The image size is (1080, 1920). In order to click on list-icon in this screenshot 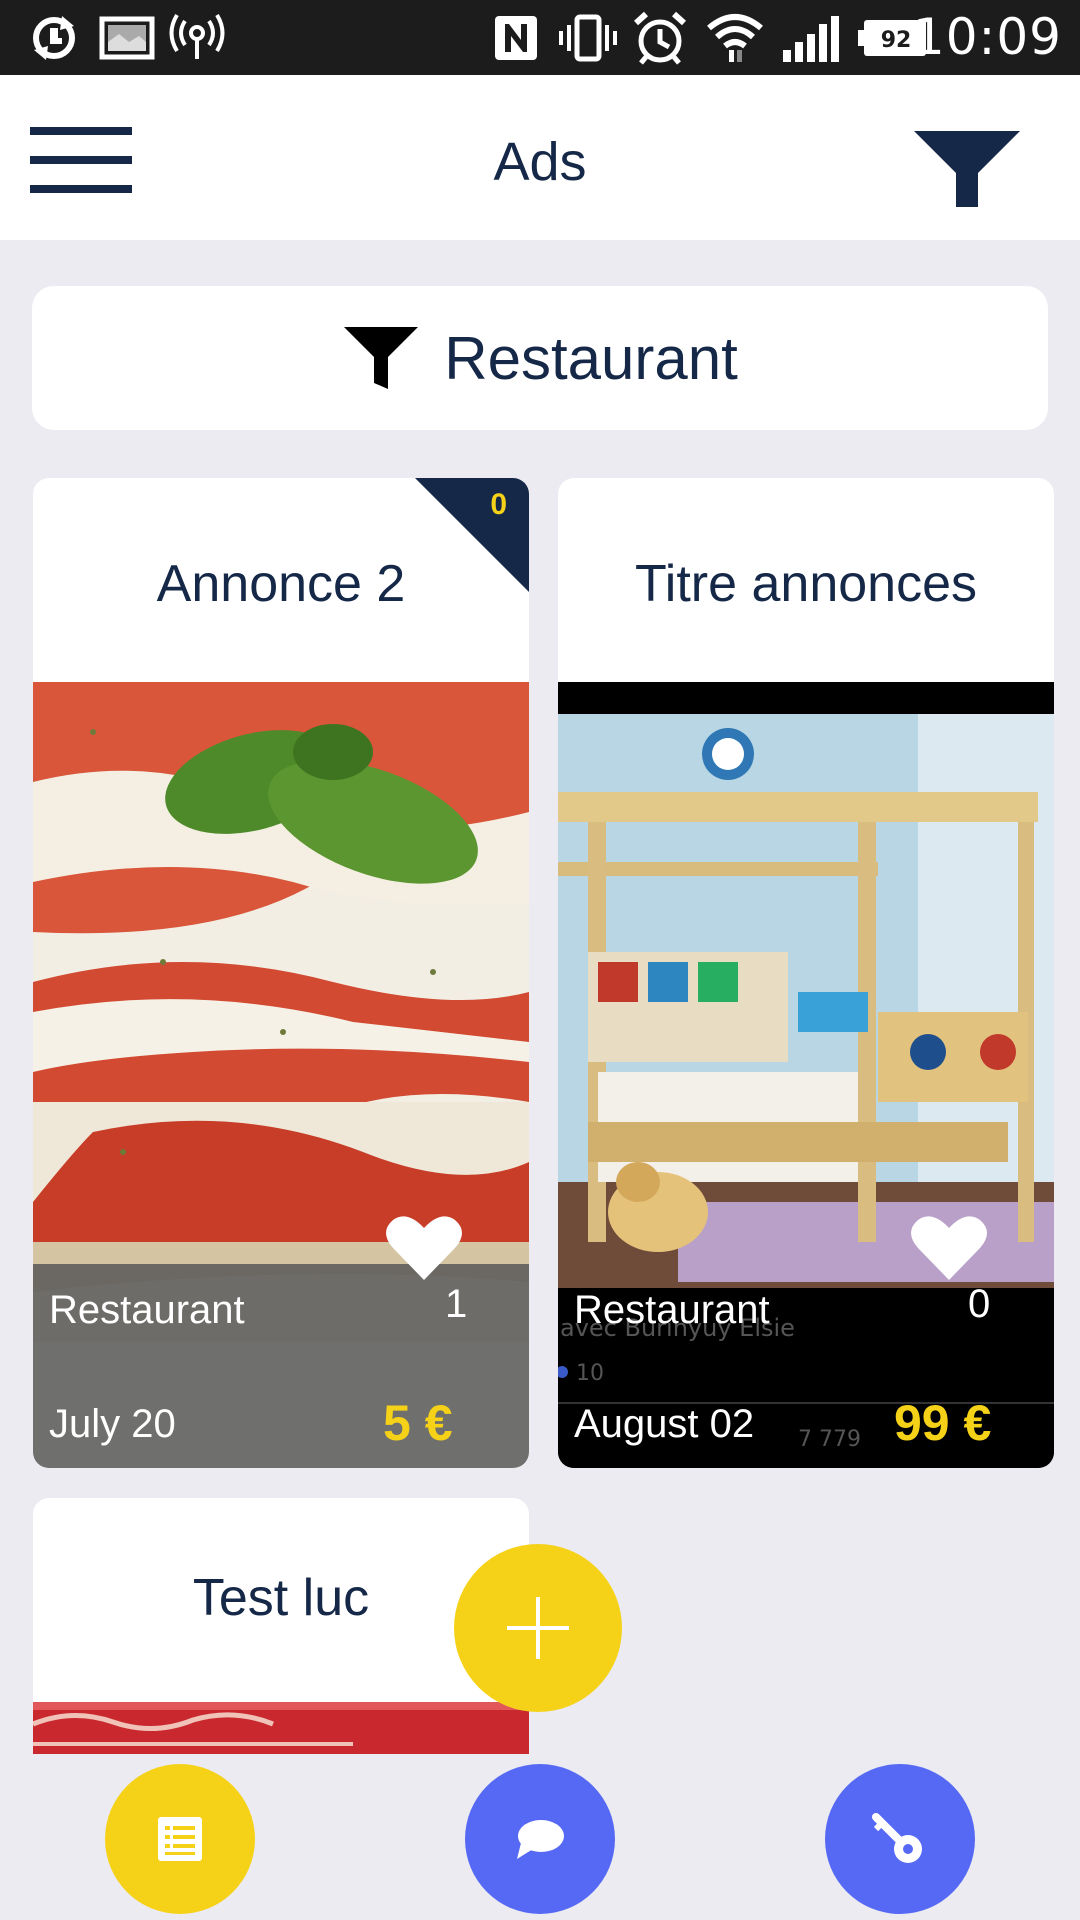, I will do `click(180, 1839)`.